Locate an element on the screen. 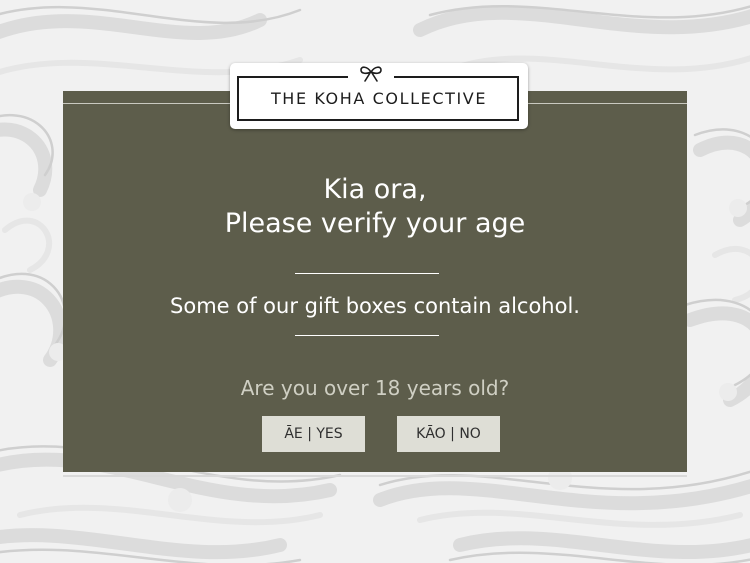 This screenshot has height=563, width=750. brand-name: THE KOHA COLLECTIVE is located at coordinates (379, 98).